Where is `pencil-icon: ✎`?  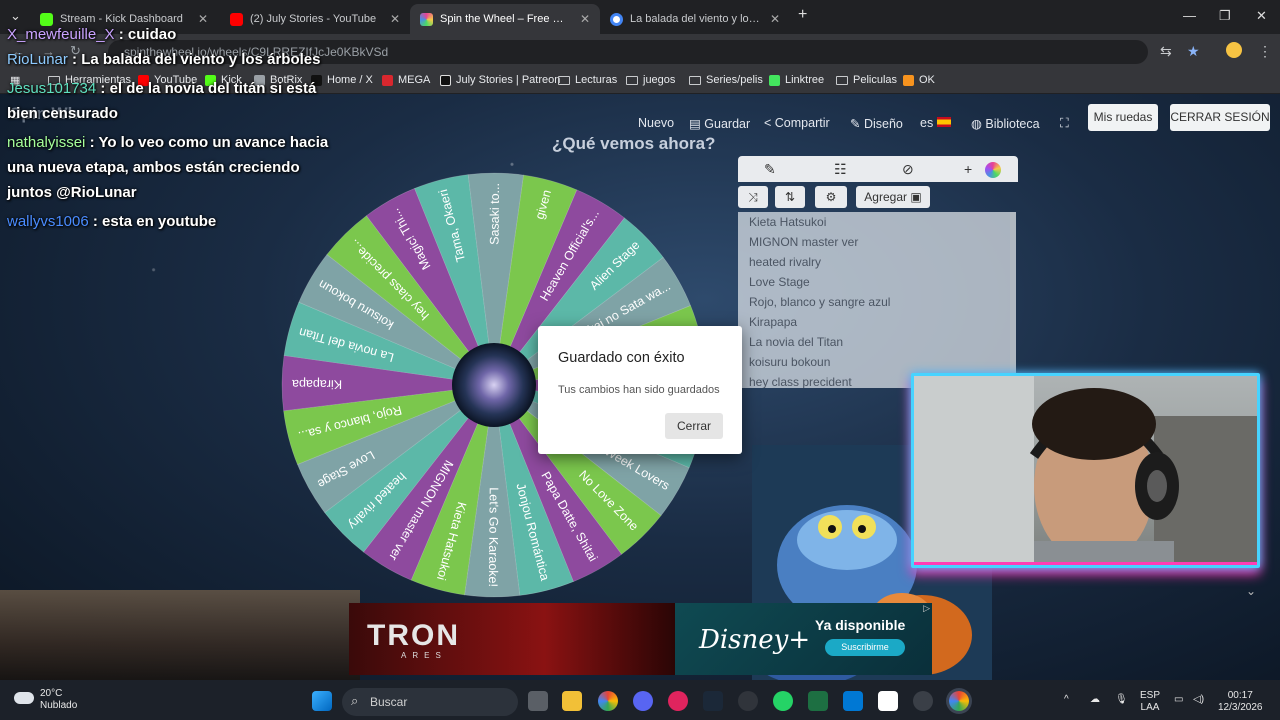 pencil-icon: ✎ is located at coordinates (857, 124).